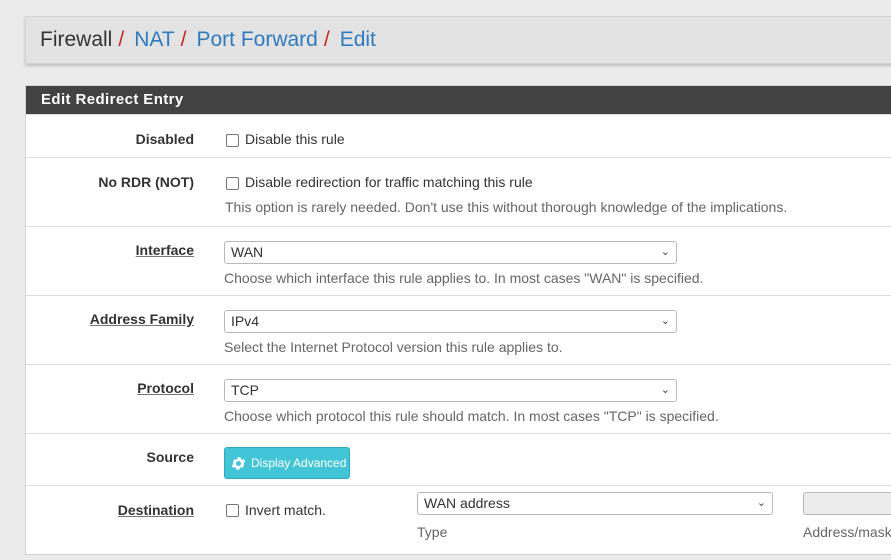 This screenshot has width=891, height=560. I want to click on interface-select: WAN ⌄, so click(450, 252).